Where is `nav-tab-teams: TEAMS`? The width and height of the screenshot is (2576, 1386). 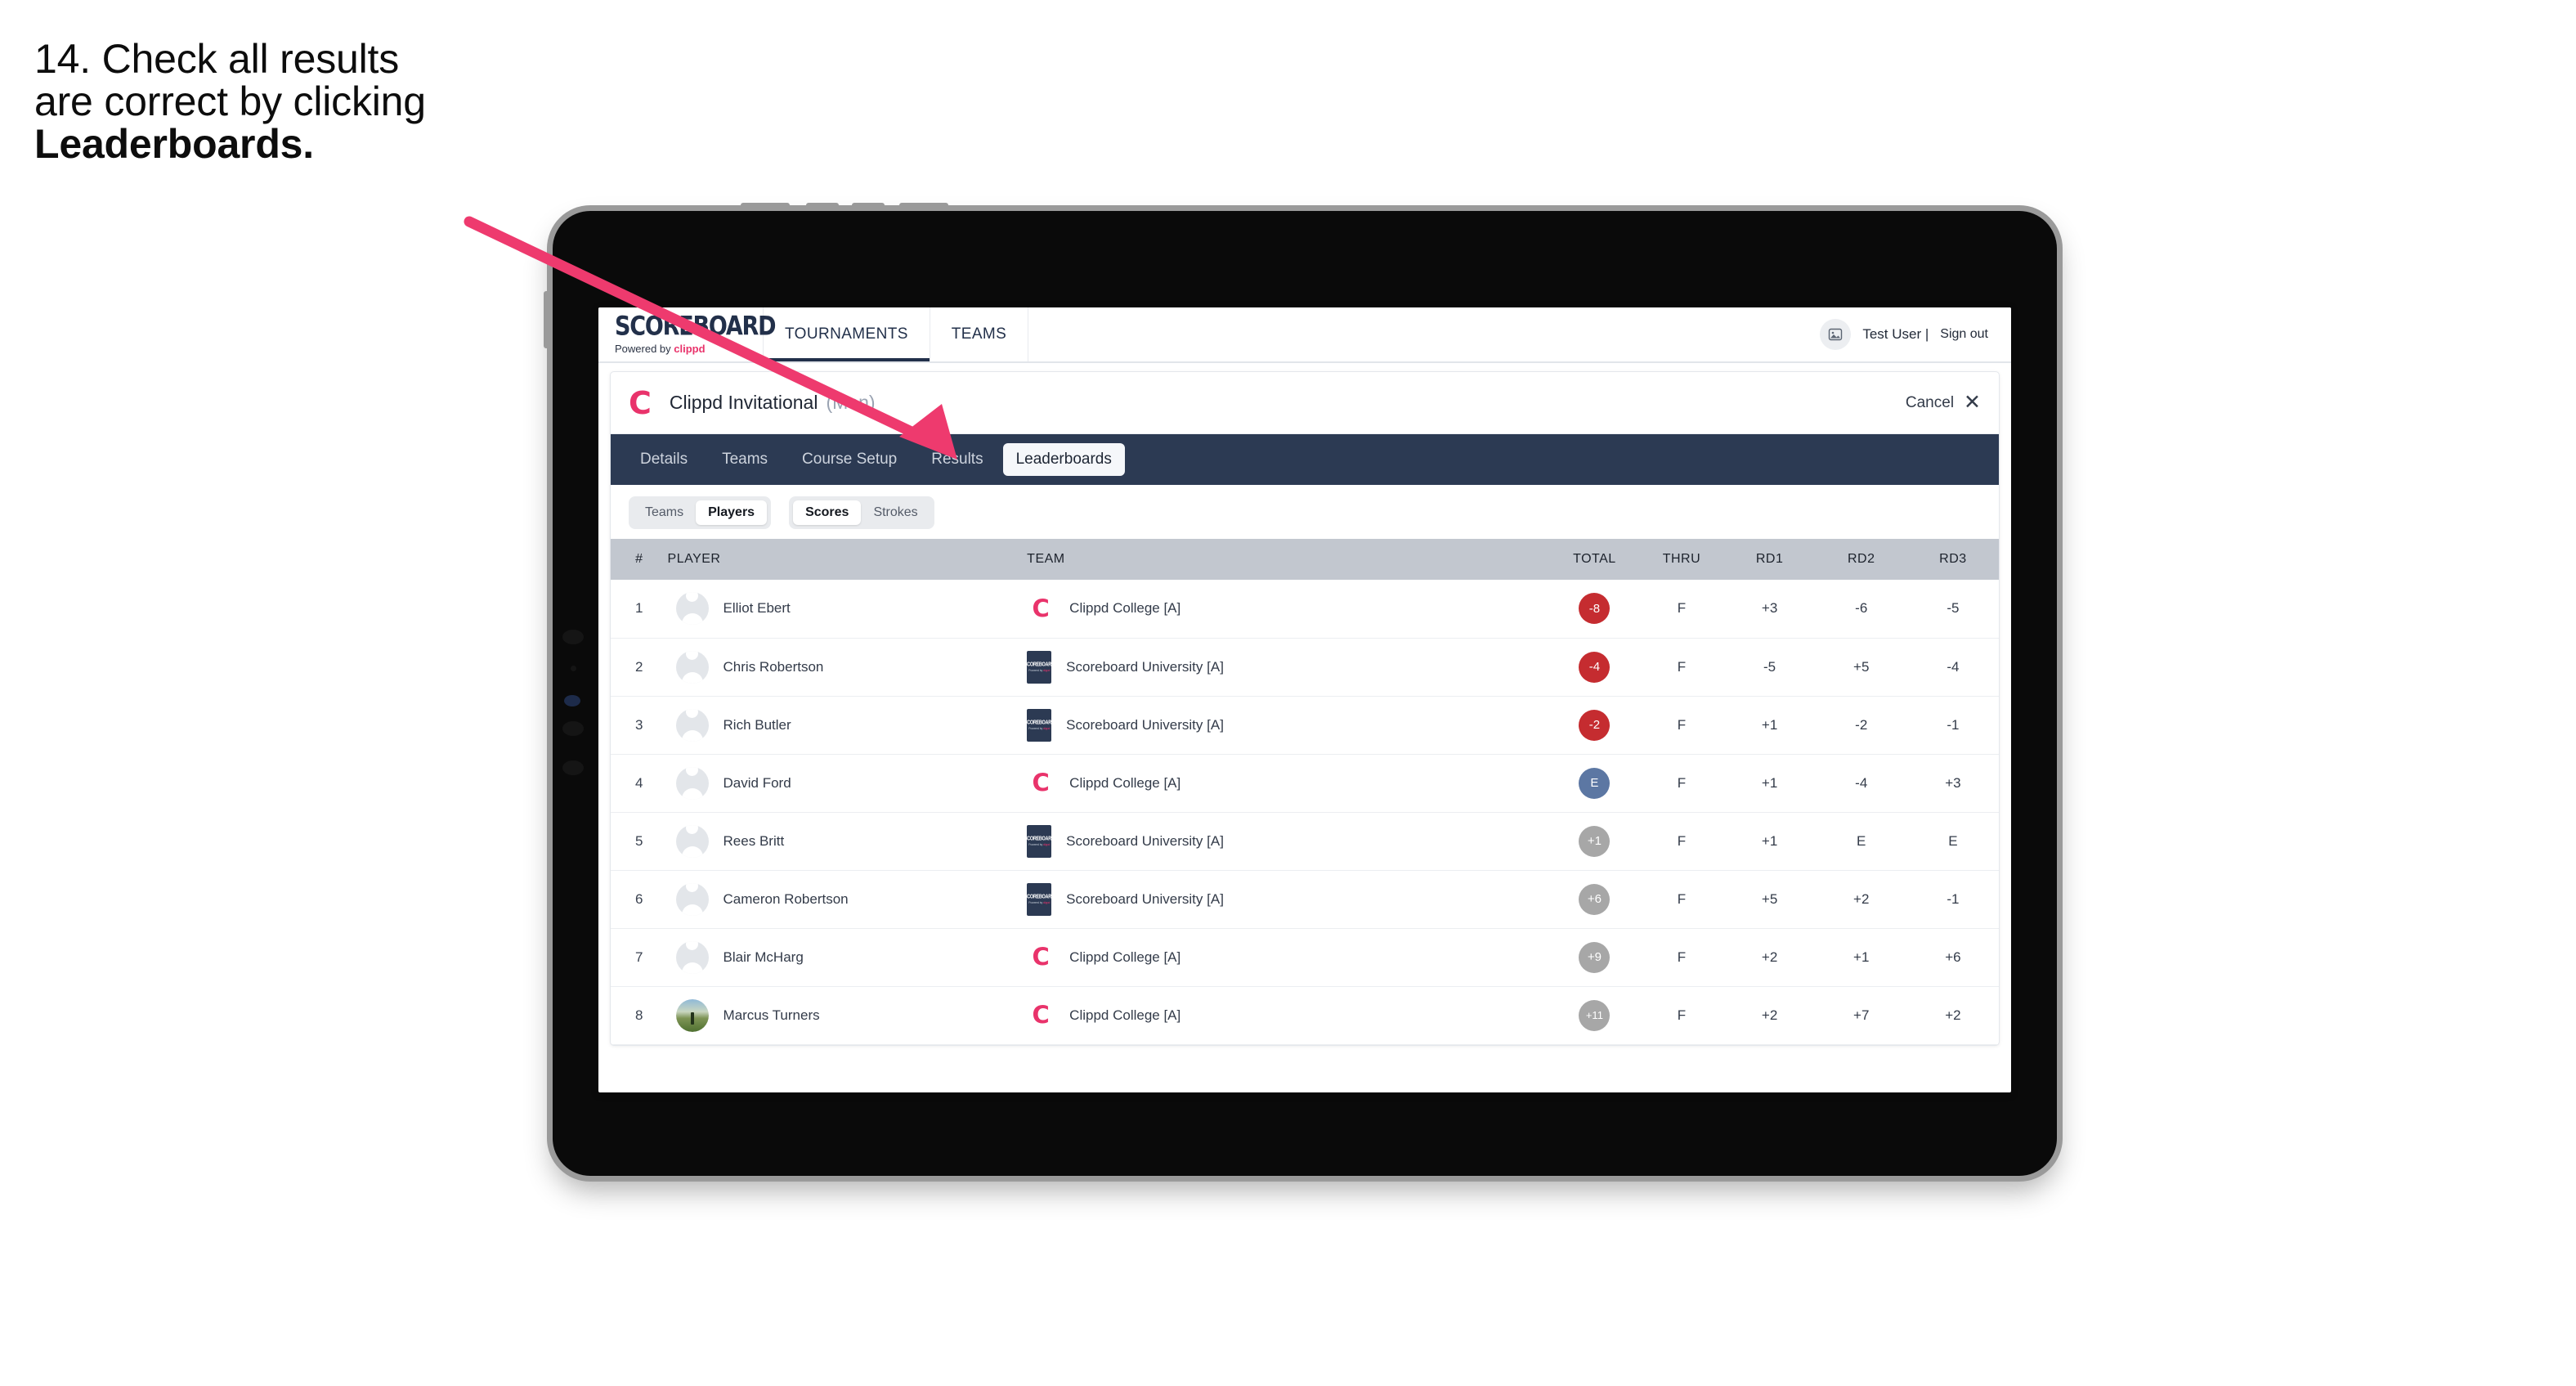
nav-tab-teams: TEAMS is located at coordinates (979, 334).